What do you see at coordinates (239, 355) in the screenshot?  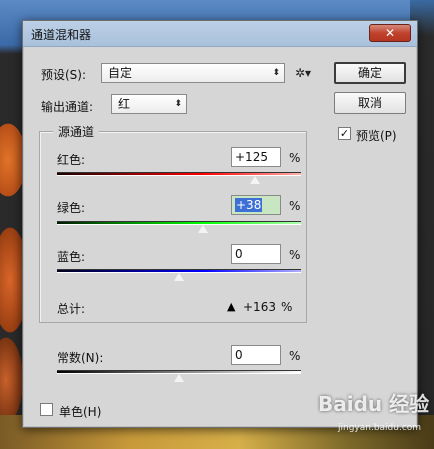 I see `constant-value: 0` at bounding box center [239, 355].